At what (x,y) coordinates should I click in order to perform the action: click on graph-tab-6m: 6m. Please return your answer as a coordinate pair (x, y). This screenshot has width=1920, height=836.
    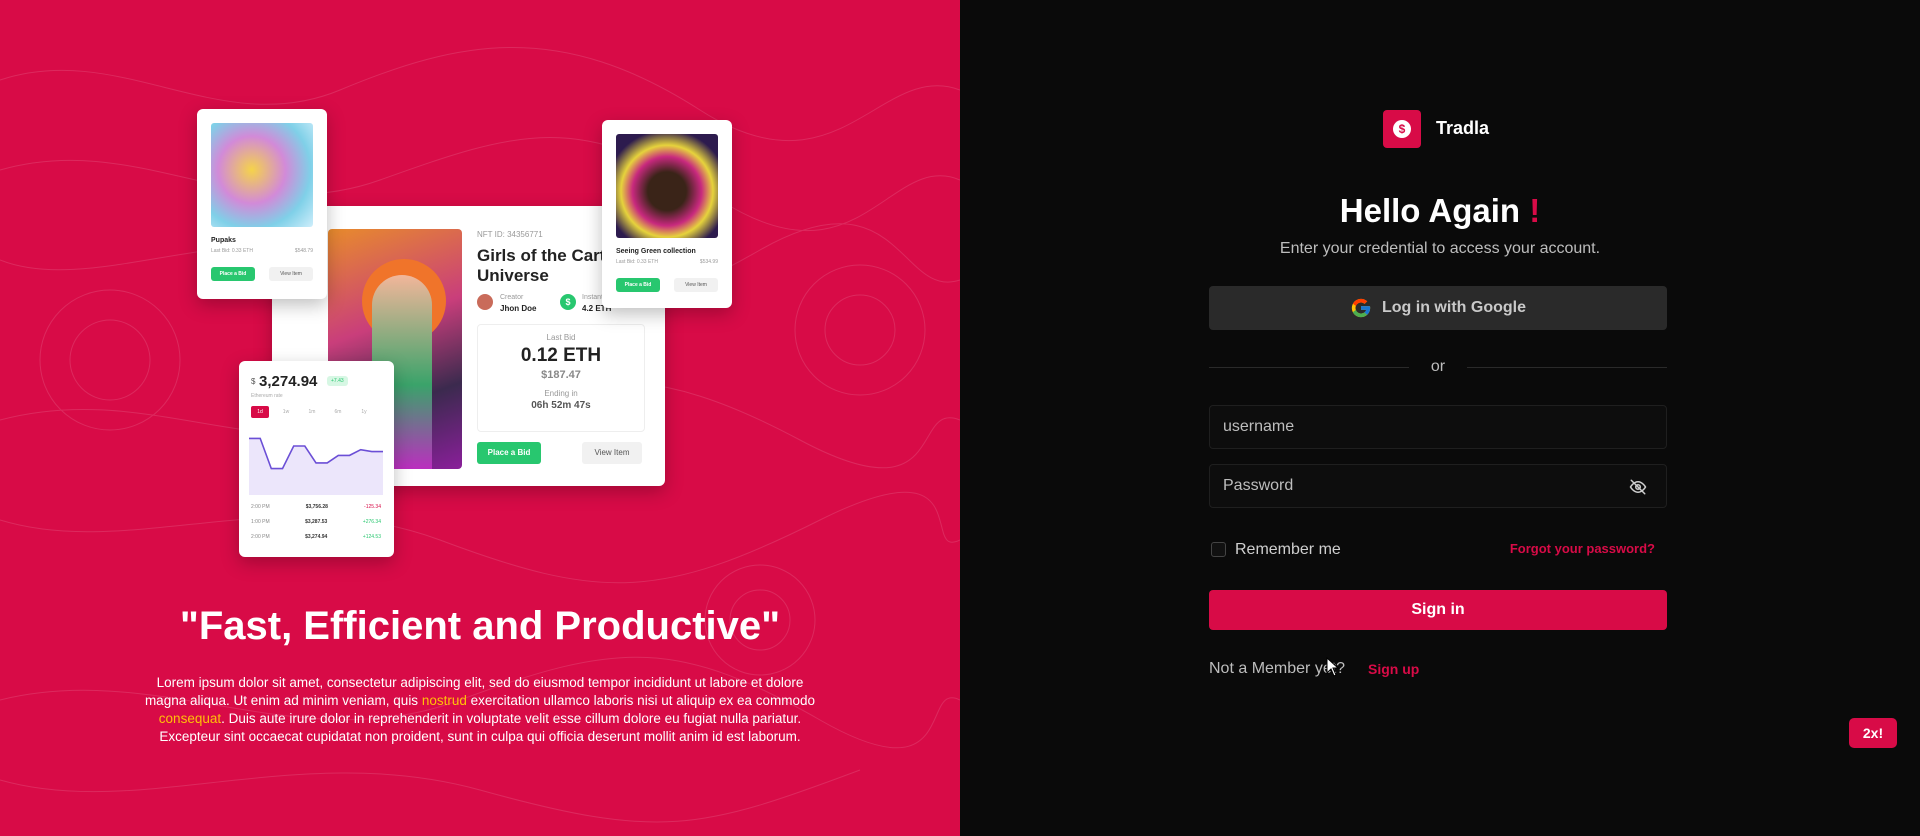
    Looking at the image, I should click on (338, 412).